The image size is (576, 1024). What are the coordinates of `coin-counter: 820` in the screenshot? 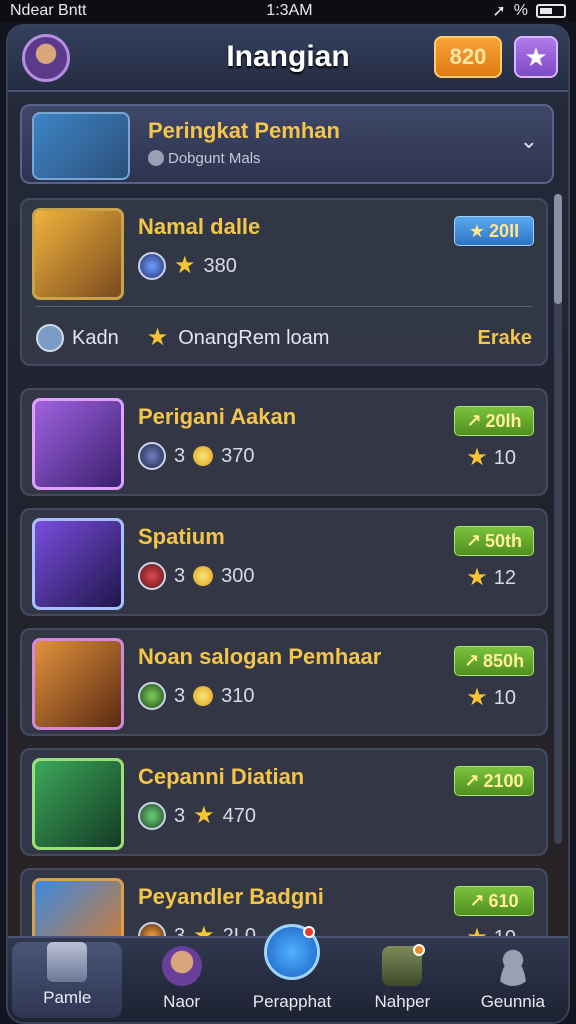 It's located at (468, 57).